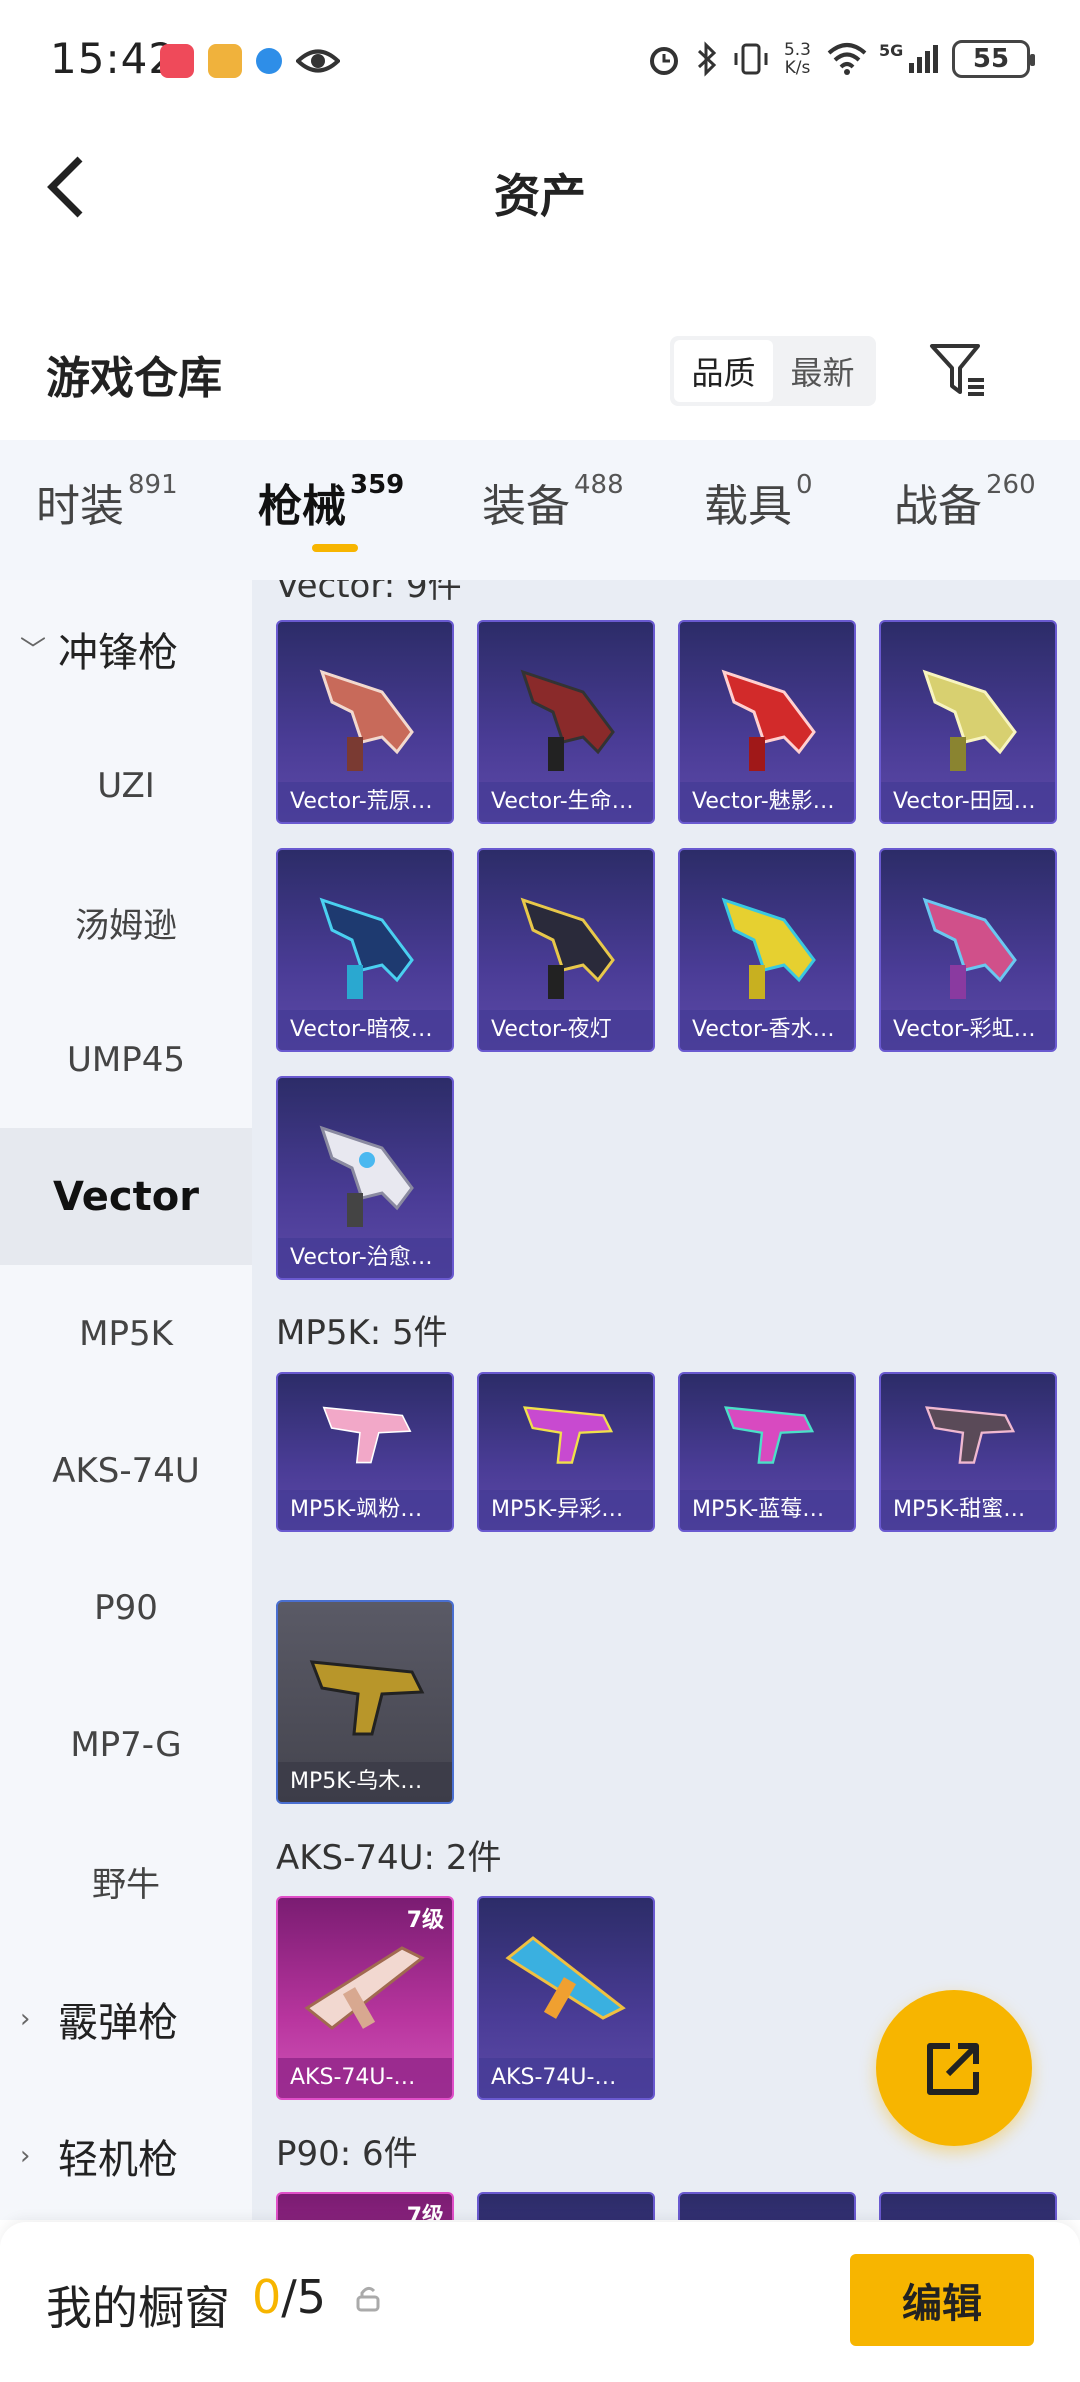  Describe the element at coordinates (425, 2212) in the screenshot. I see `level-badge: 7级` at that location.